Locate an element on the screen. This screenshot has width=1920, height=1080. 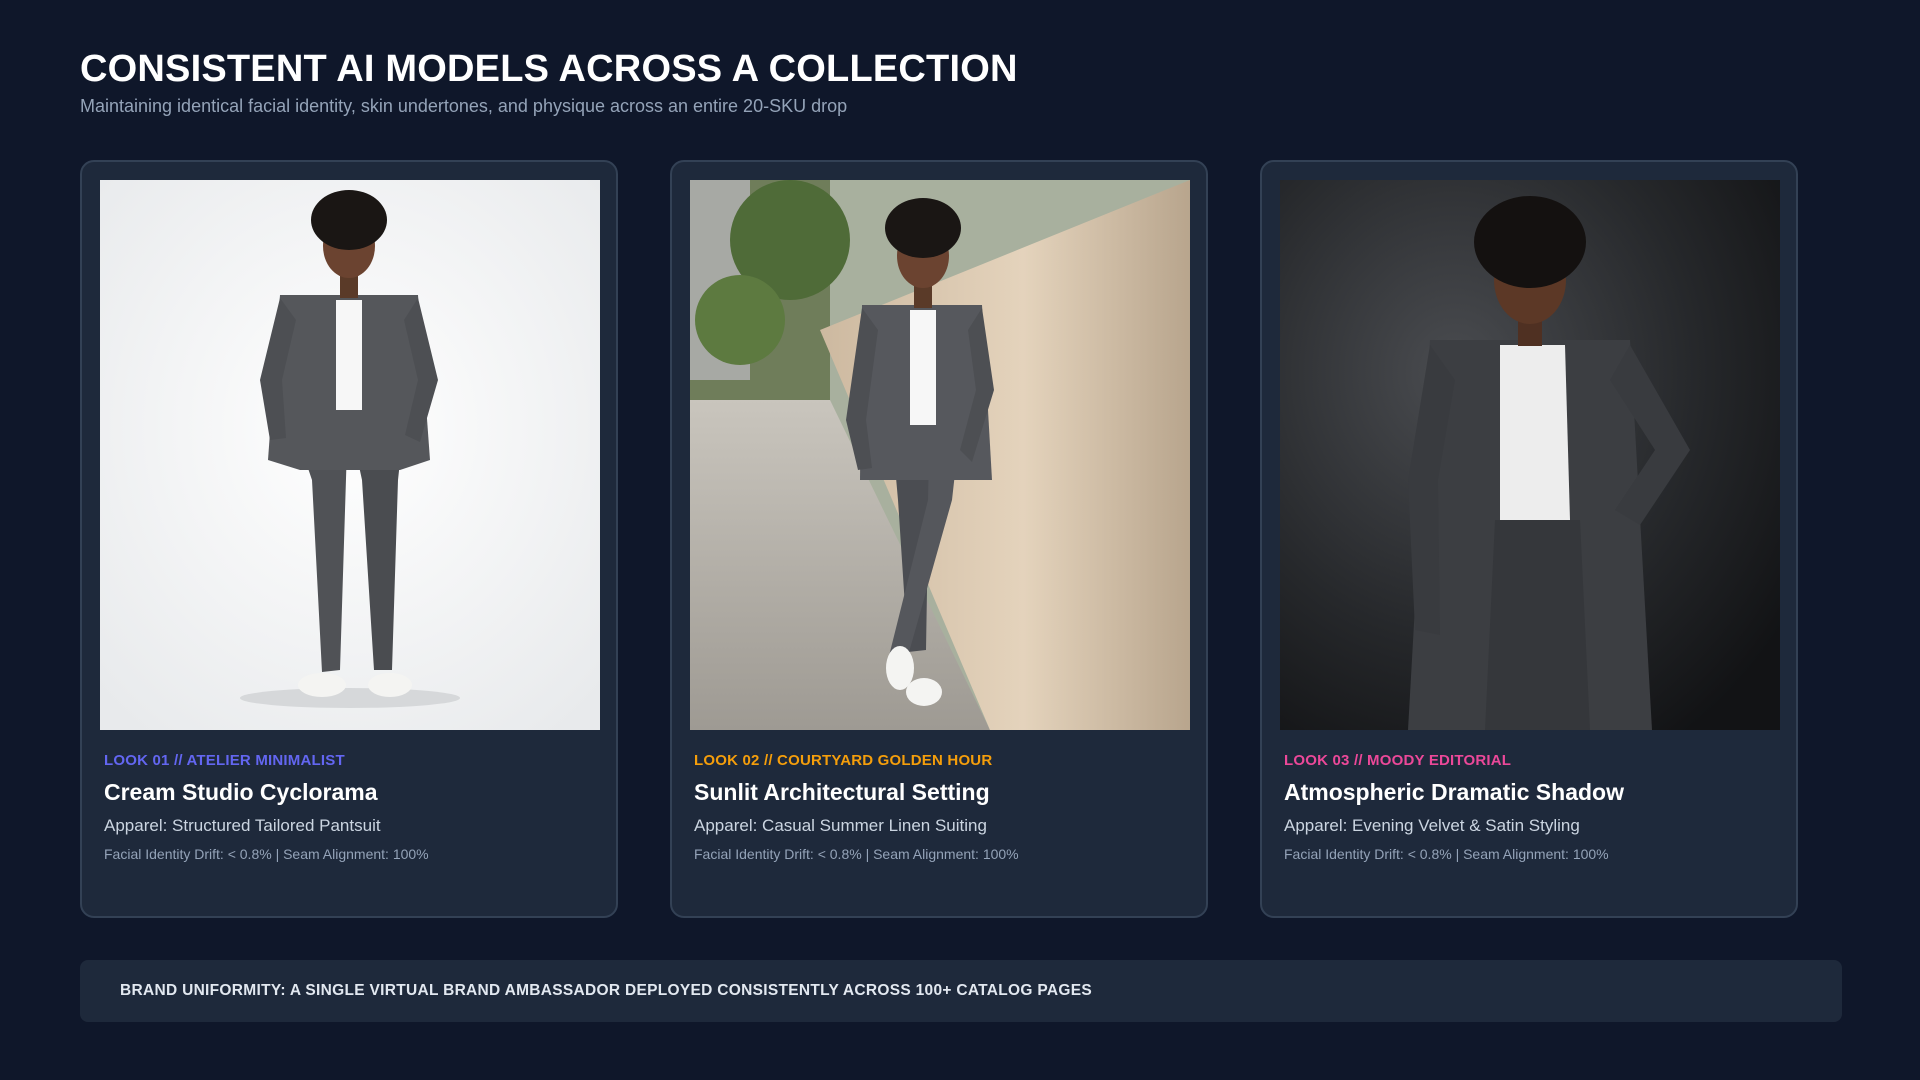
look-title: Sunlit Architectural Setting is located at coordinates (842, 792).